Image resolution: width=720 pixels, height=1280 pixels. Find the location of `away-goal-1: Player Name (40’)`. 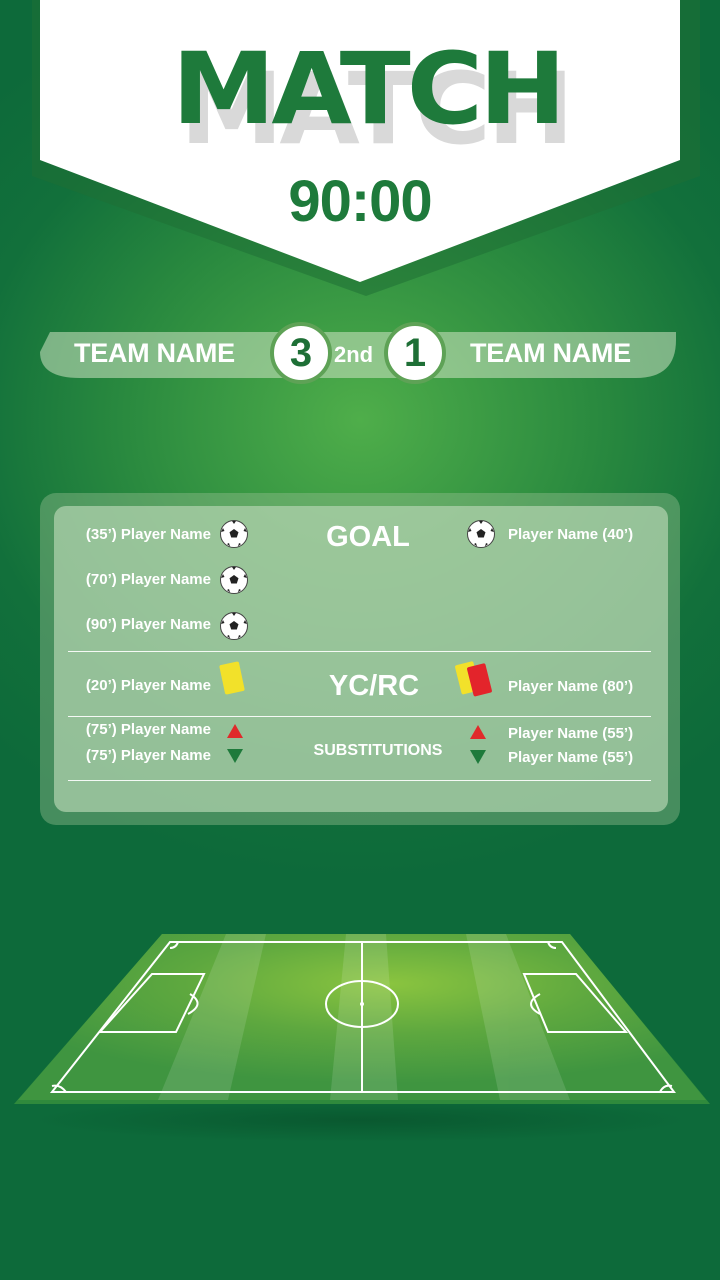

away-goal-1: Player Name (40’) is located at coordinates (571, 534).